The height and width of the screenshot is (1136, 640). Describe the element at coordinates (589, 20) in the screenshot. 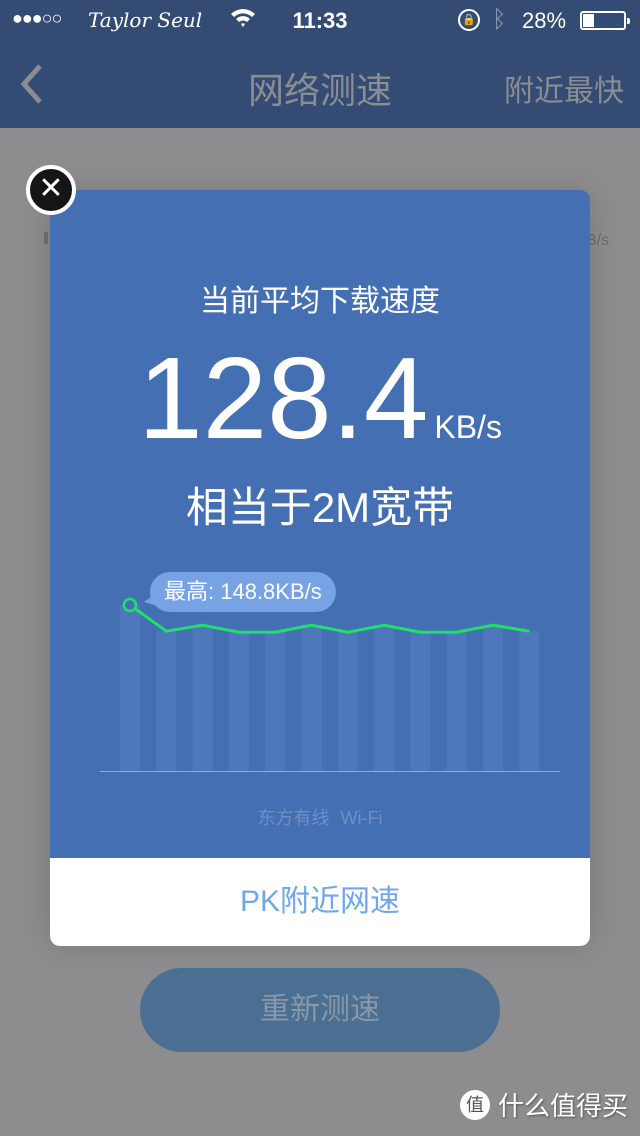

I see `battery-fill` at that location.